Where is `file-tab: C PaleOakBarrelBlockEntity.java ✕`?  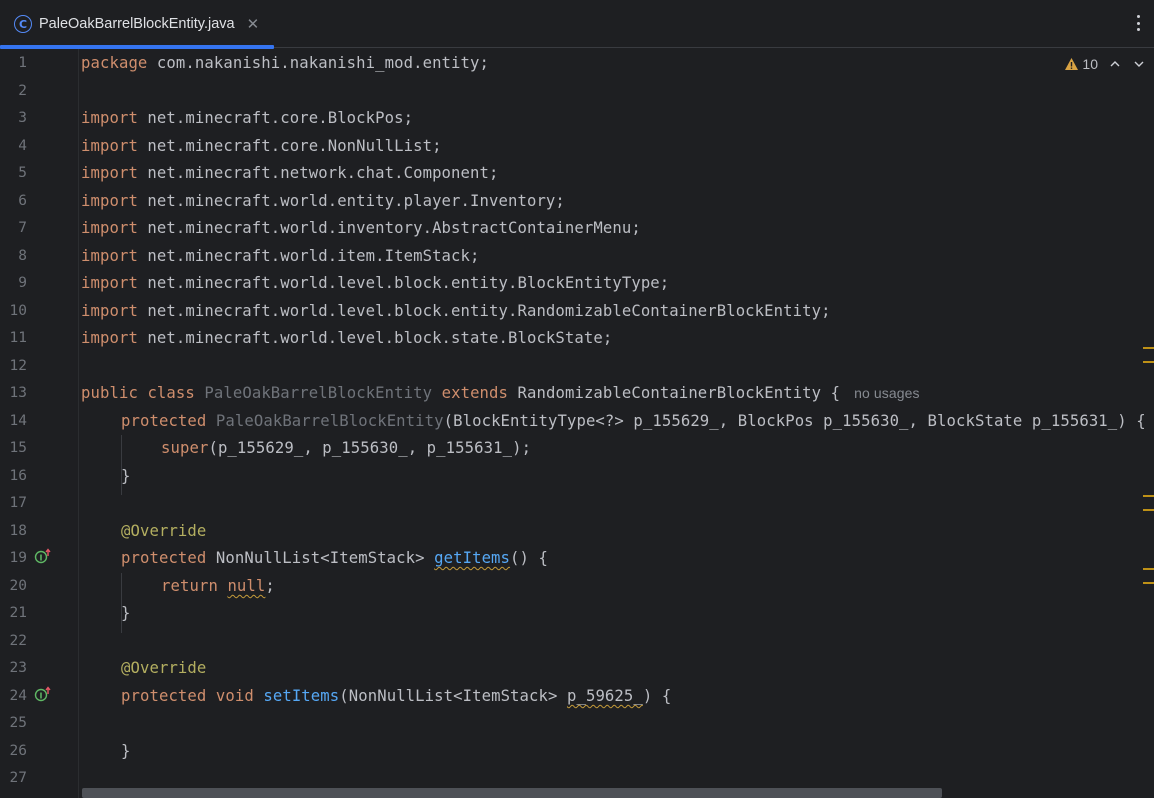
file-tab: C PaleOakBarrelBlockEntity.java ✕ is located at coordinates (137, 24).